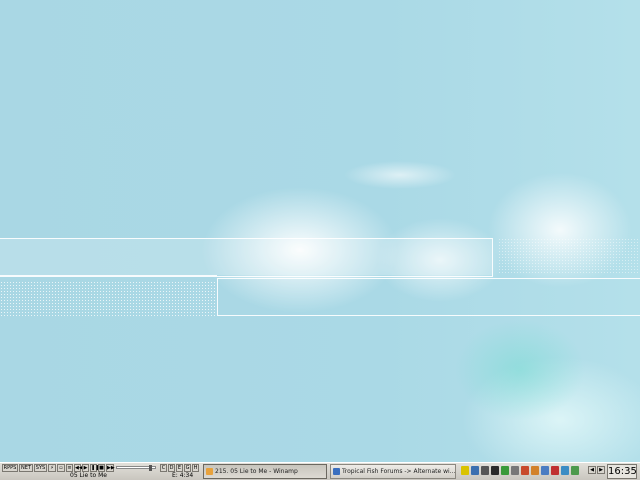 The image size is (640, 480). Describe the element at coordinates (171, 468) in the screenshot. I see `eq-button-d: D` at that location.